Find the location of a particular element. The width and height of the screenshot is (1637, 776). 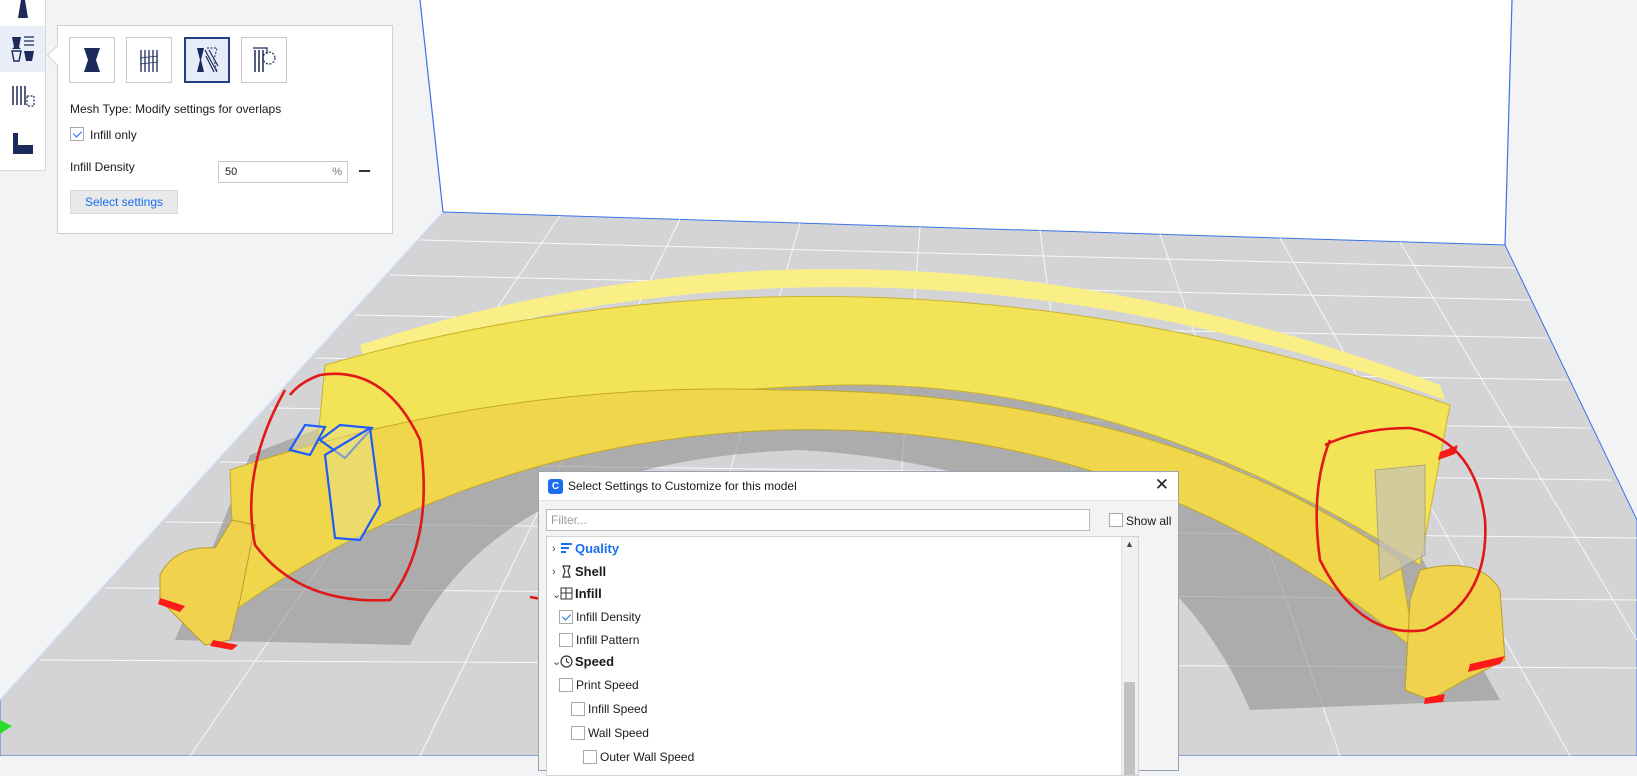

outer-wall-speed-checkbox is located at coordinates (590, 757).